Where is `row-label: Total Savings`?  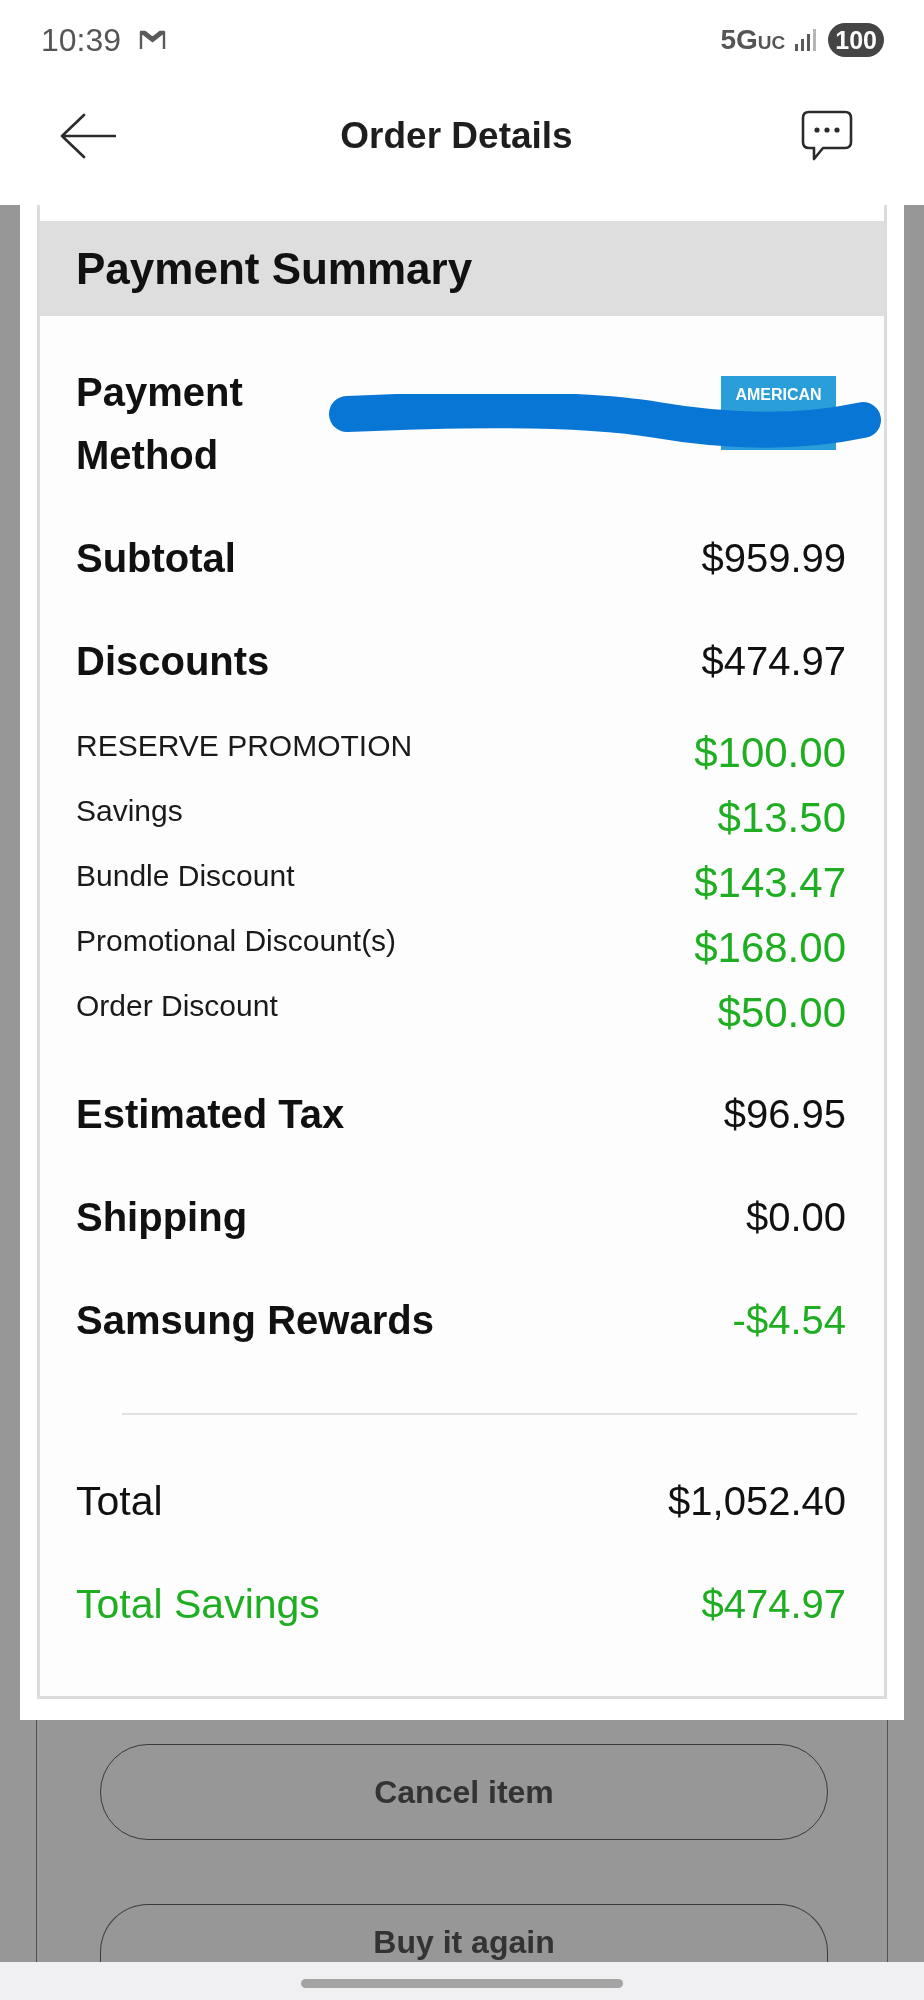
row-label: Total Savings is located at coordinates (198, 1604).